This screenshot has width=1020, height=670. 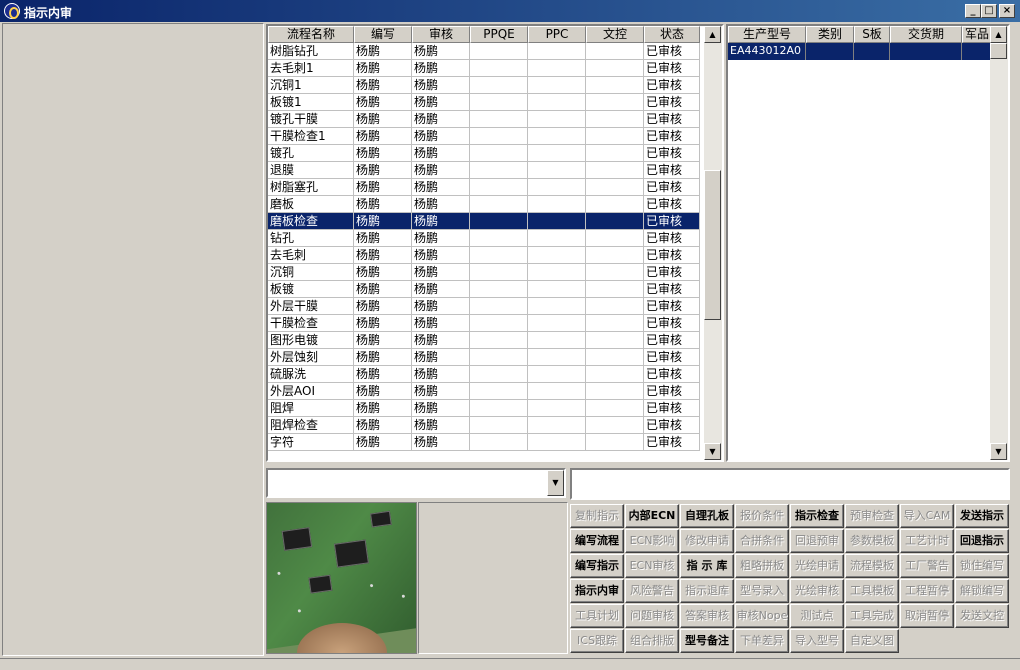 What do you see at coordinates (817, 641) in the screenshot?
I see `action-button: 导入型号` at bounding box center [817, 641].